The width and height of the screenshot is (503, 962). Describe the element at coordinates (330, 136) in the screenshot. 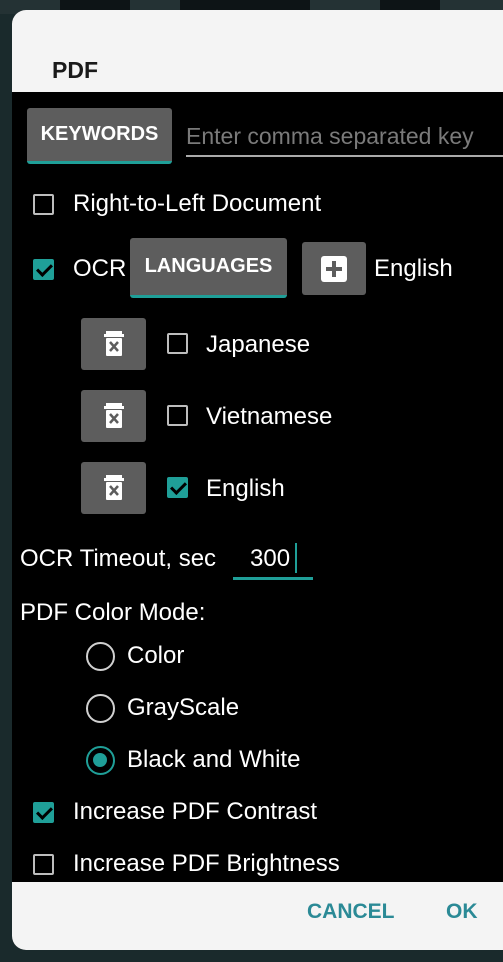

I see `keywords-input: Enter comma separated key` at that location.